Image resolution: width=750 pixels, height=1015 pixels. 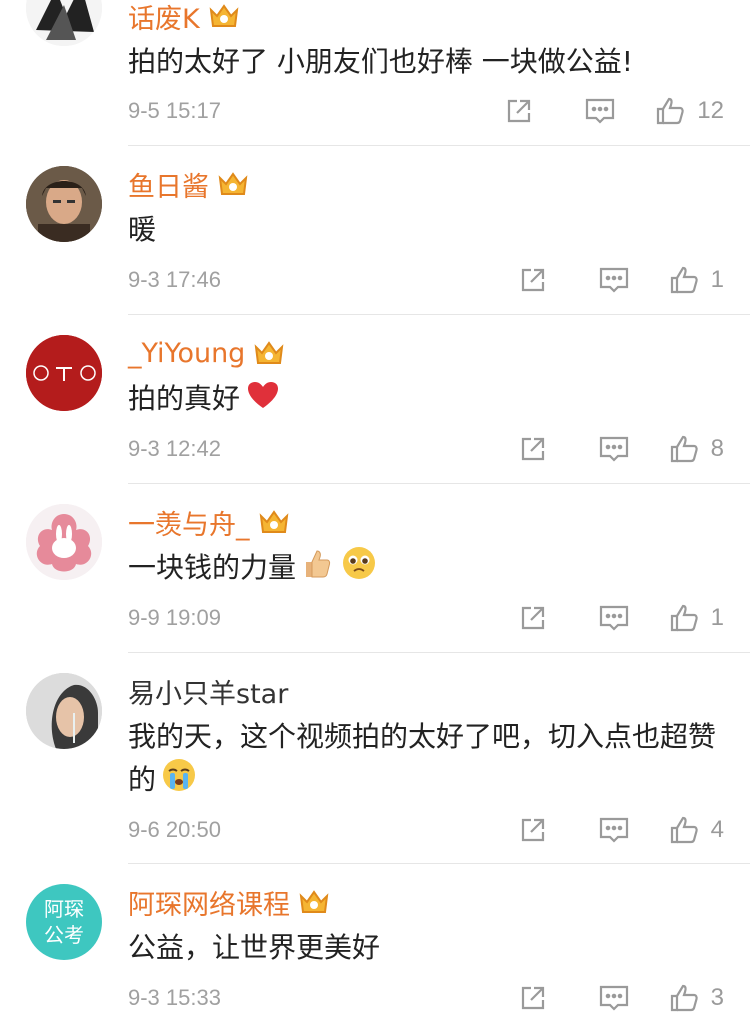 What do you see at coordinates (212, 567) in the screenshot?
I see `comment-text-content: 一块钱的力量` at bounding box center [212, 567].